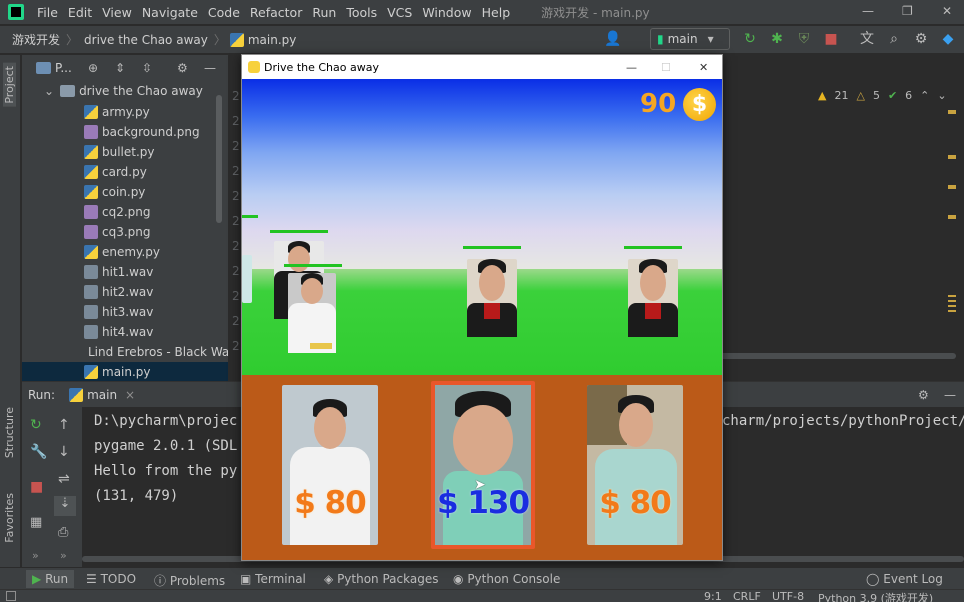 The height and width of the screenshot is (602, 964). Describe the element at coordinates (50, 579) in the screenshot. I see `bottom-tab-run: ▶ Run` at that location.